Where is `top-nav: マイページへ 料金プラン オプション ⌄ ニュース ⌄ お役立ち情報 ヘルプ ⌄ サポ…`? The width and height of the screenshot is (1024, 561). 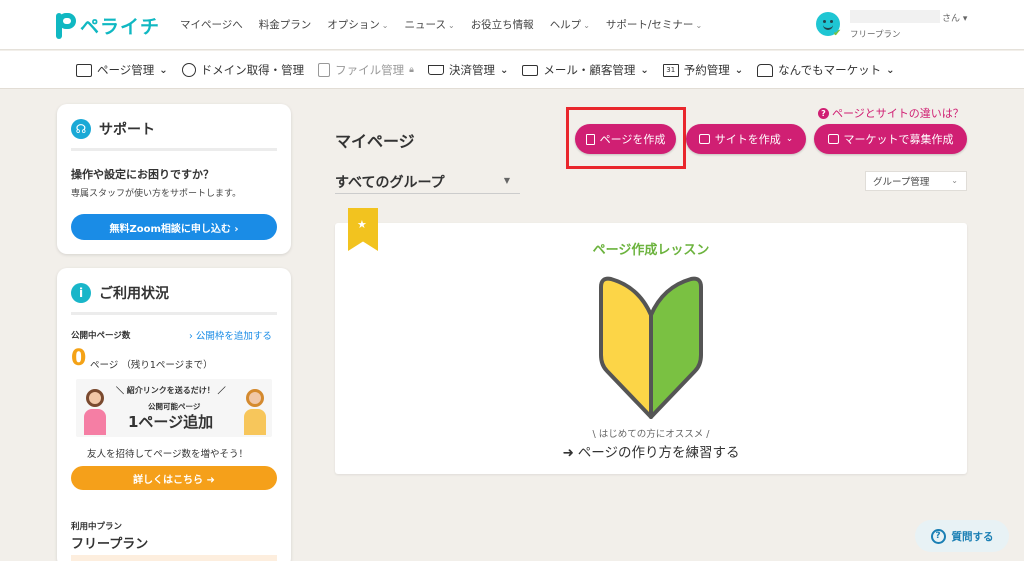 top-nav: マイページへ 料金プラン オプション ⌄ ニュース ⌄ お役立ち情報 ヘルプ ⌄ サポ… is located at coordinates (441, 24).